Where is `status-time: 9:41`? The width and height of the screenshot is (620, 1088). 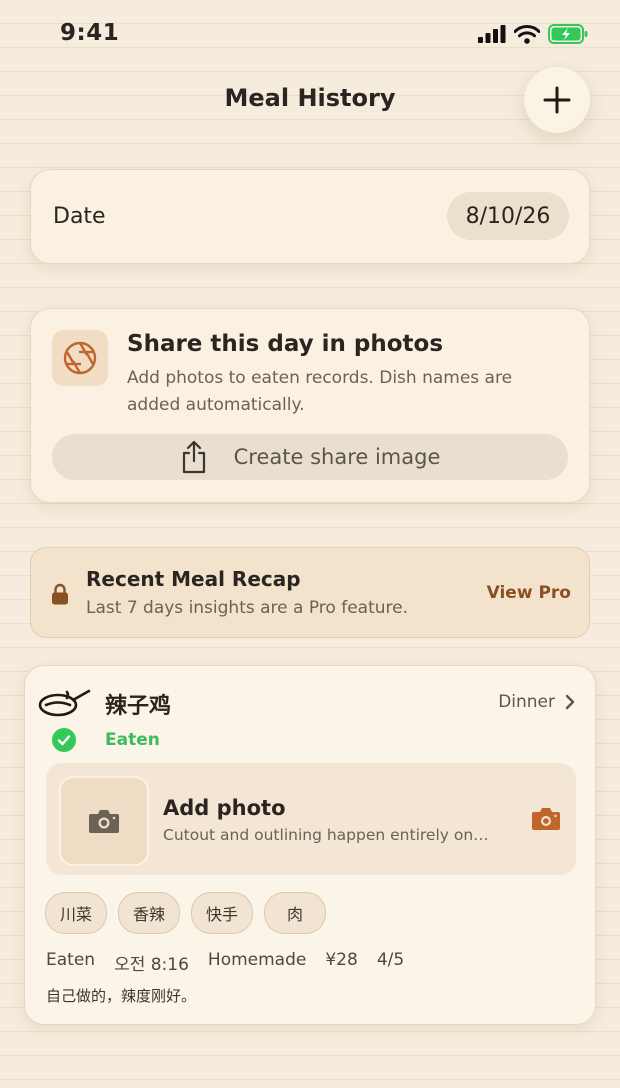 status-time: 9:41 is located at coordinates (90, 33).